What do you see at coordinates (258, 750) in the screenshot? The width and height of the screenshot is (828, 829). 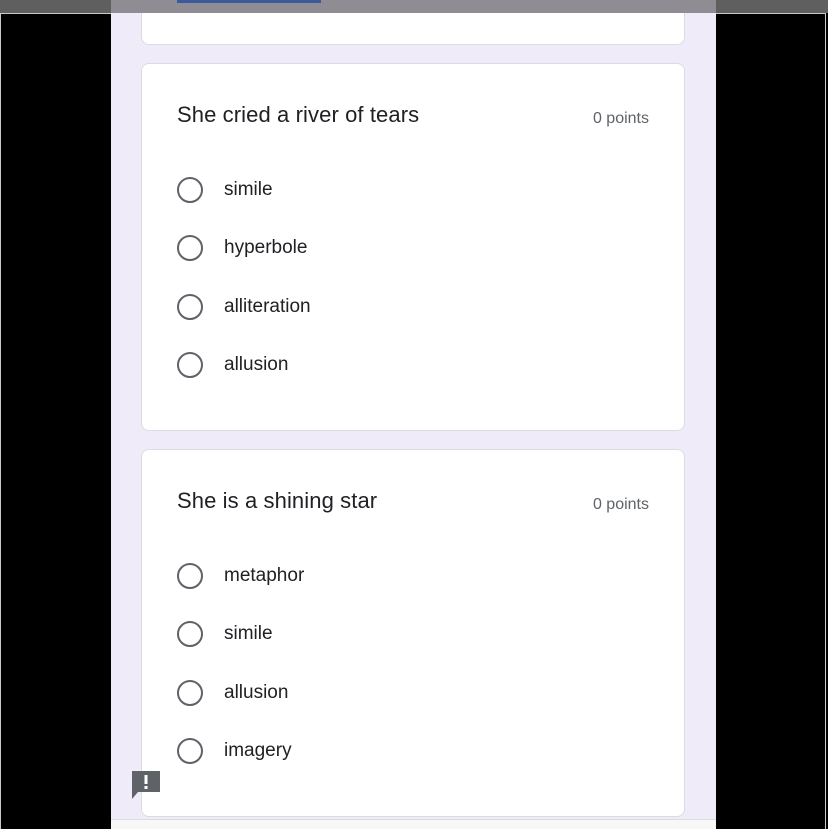 I see `option-label: imagery` at bounding box center [258, 750].